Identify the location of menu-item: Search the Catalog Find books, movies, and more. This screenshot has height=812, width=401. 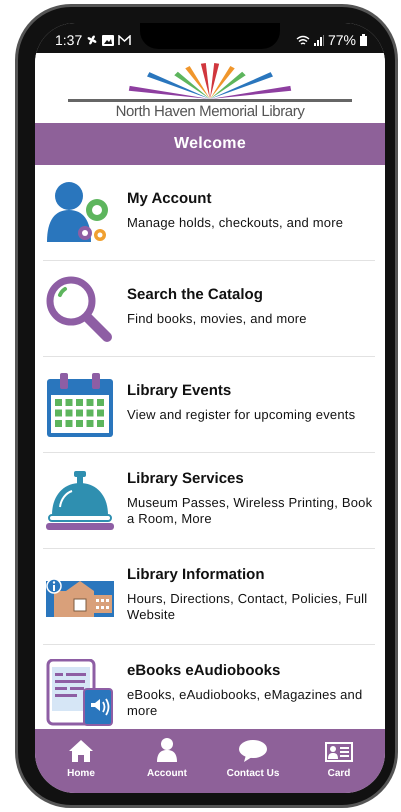
(209, 309).